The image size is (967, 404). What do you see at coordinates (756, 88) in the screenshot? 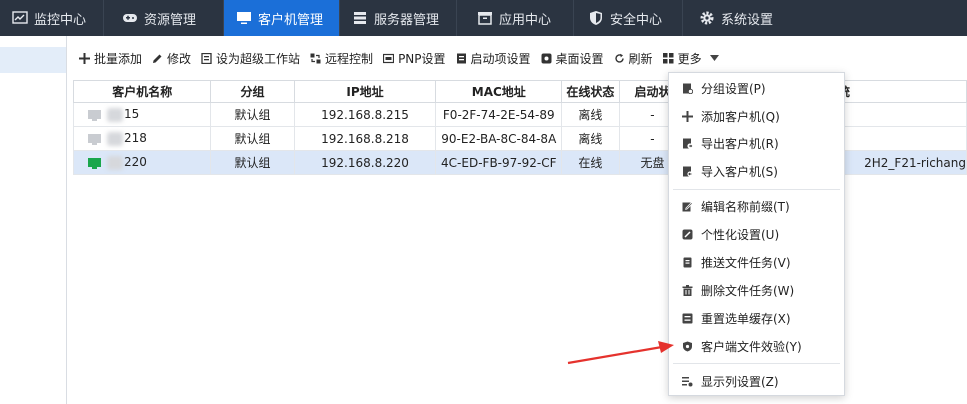
I see `menu-item-group-settings: 分组设置(P)` at bounding box center [756, 88].